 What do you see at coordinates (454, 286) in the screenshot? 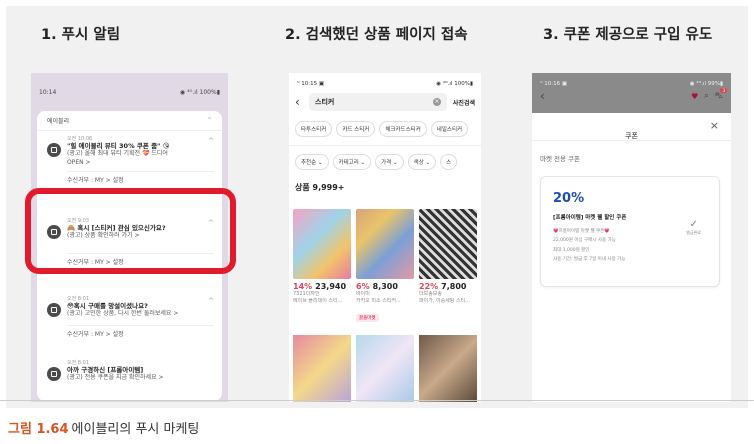
I see `price: 7,800` at bounding box center [454, 286].